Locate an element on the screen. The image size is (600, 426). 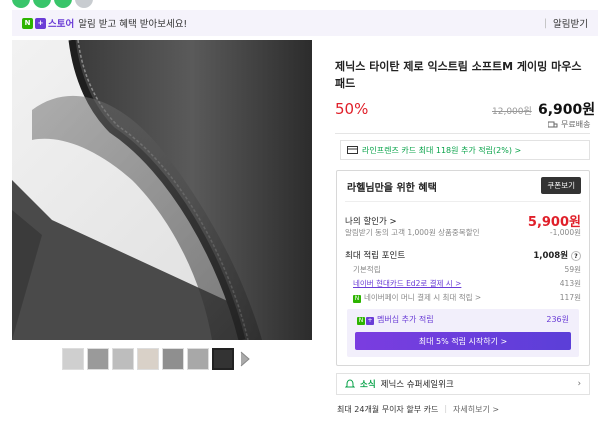
store-badge: N + 스토어 is located at coordinates (48, 23).